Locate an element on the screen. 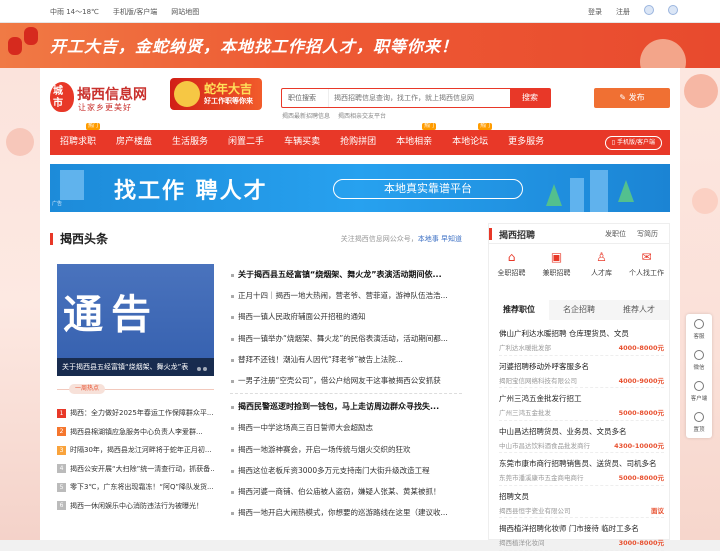 Image resolution: width=720 pixels, height=551 pixels. snake-icon is located at coordinates (187, 94).